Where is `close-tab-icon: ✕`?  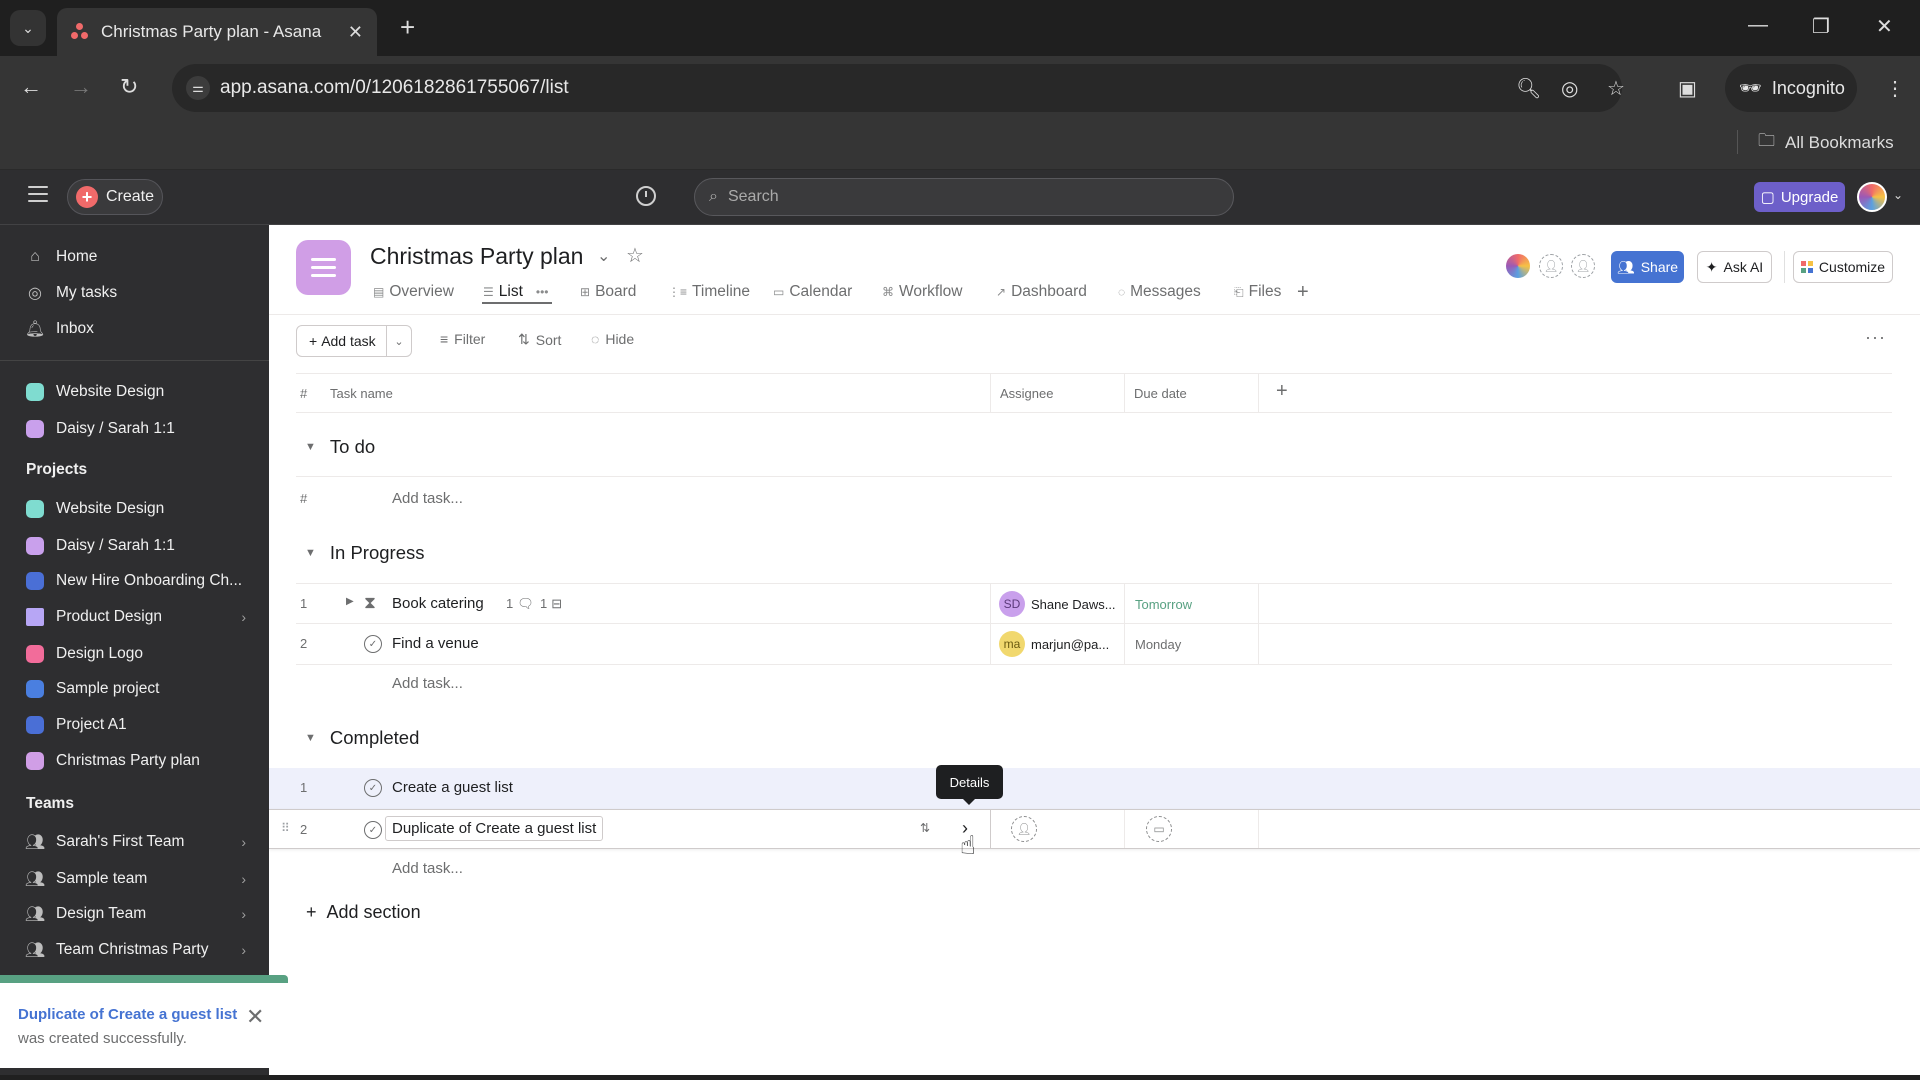 close-tab-icon: ✕ is located at coordinates (355, 32).